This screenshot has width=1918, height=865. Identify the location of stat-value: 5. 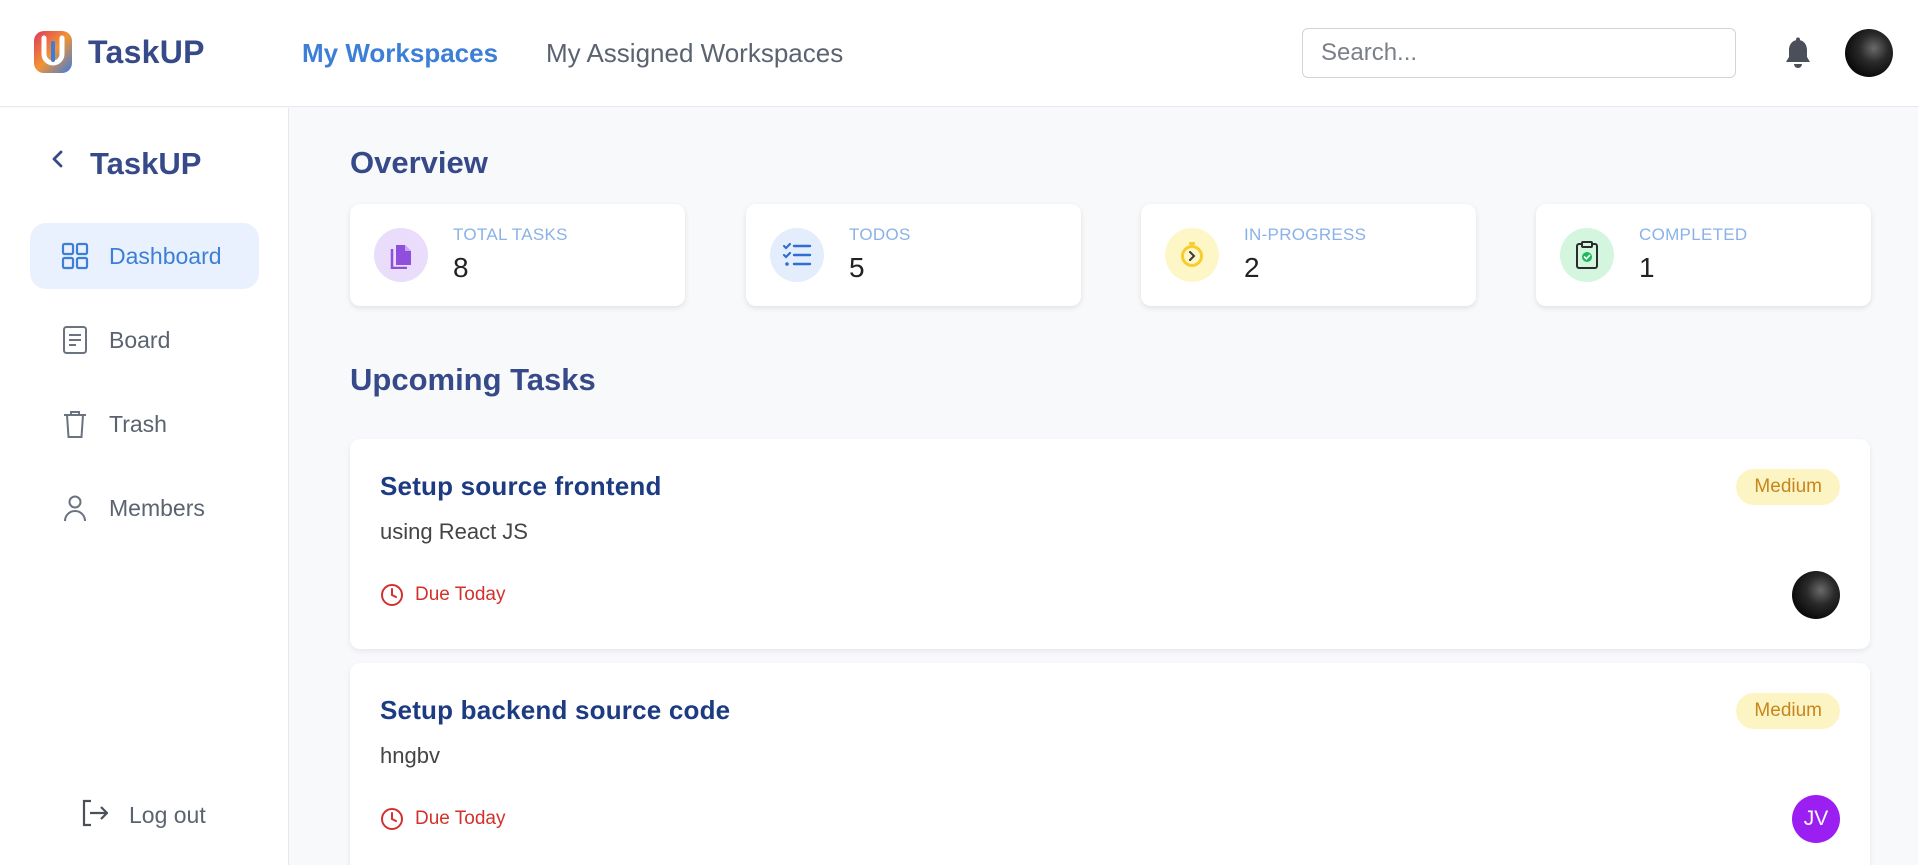
(857, 267).